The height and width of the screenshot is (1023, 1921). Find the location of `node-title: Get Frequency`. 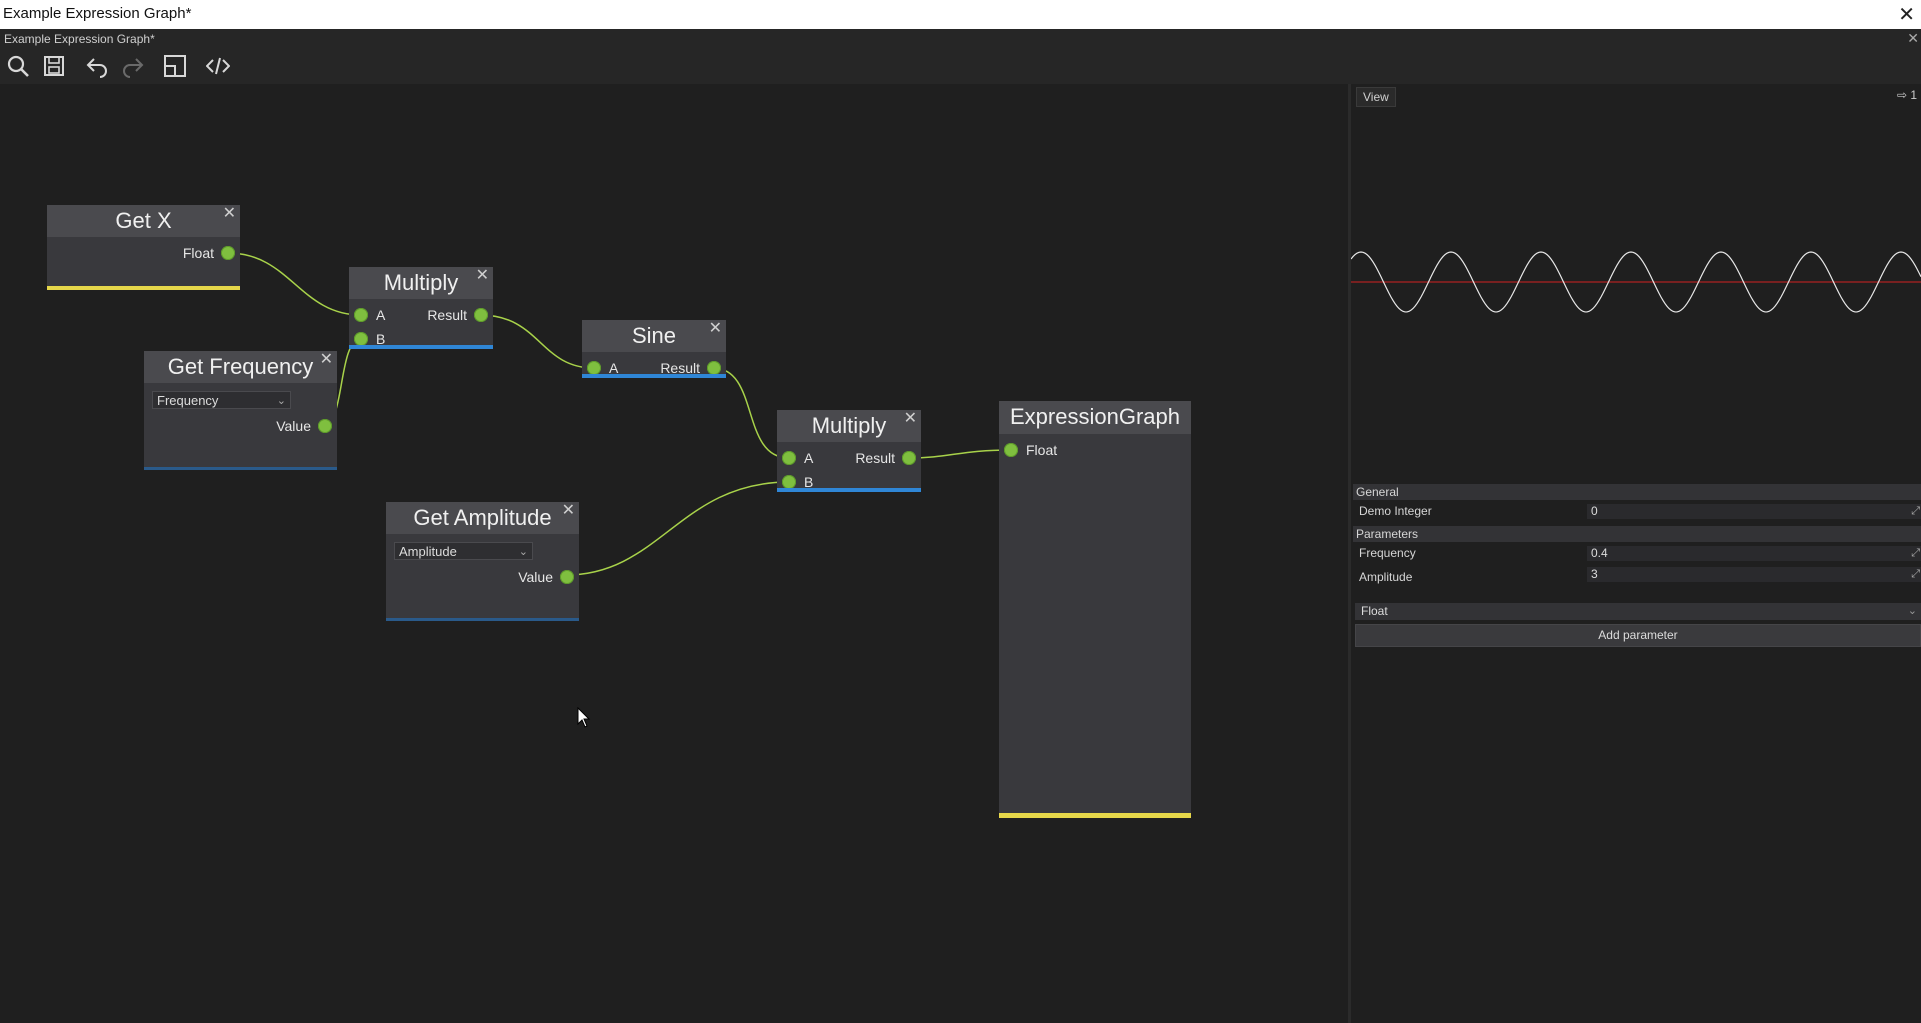

node-title: Get Frequency is located at coordinates (240, 367).